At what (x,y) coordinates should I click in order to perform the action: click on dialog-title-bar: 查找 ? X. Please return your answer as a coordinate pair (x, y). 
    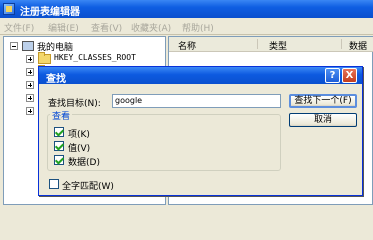
    Looking at the image, I should click on (200, 76).